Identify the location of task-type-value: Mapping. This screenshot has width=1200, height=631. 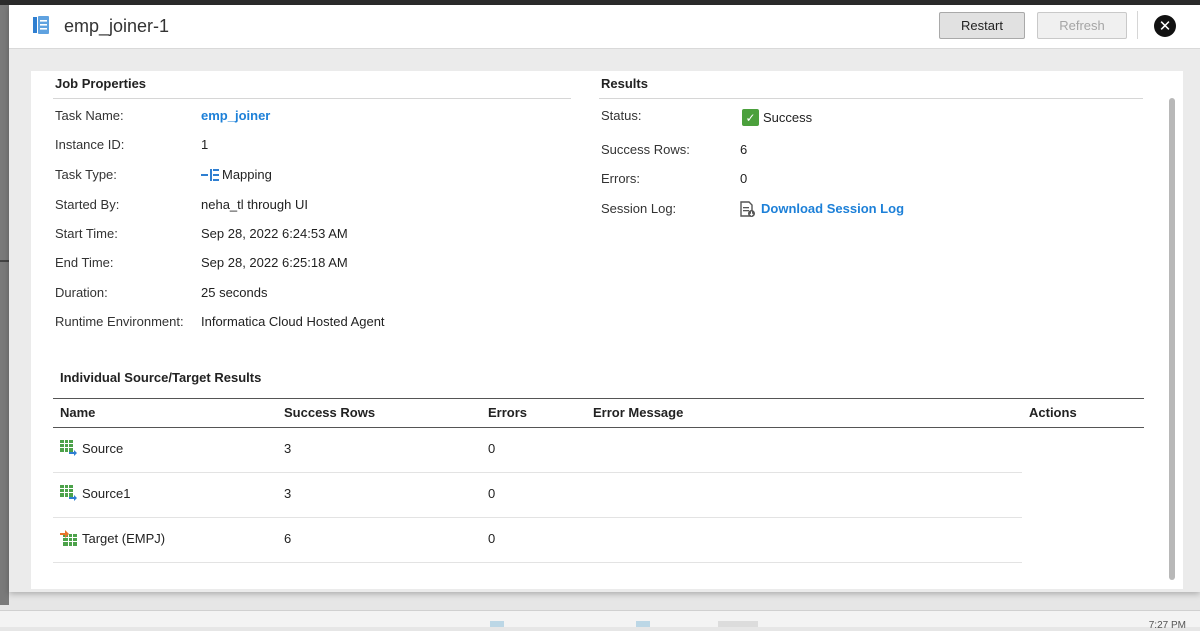
(247, 174).